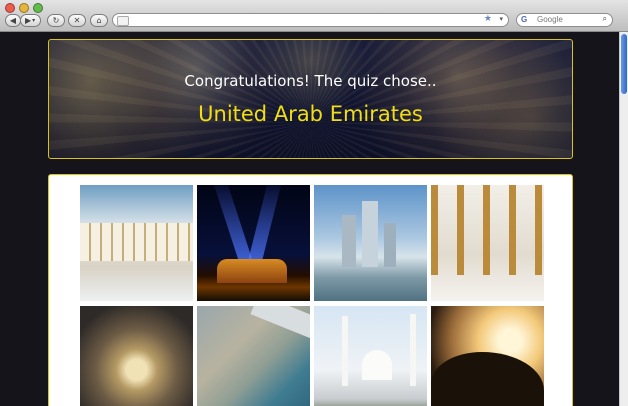  What do you see at coordinates (605, 19) in the screenshot?
I see `search-icon: ⌕` at bounding box center [605, 19].